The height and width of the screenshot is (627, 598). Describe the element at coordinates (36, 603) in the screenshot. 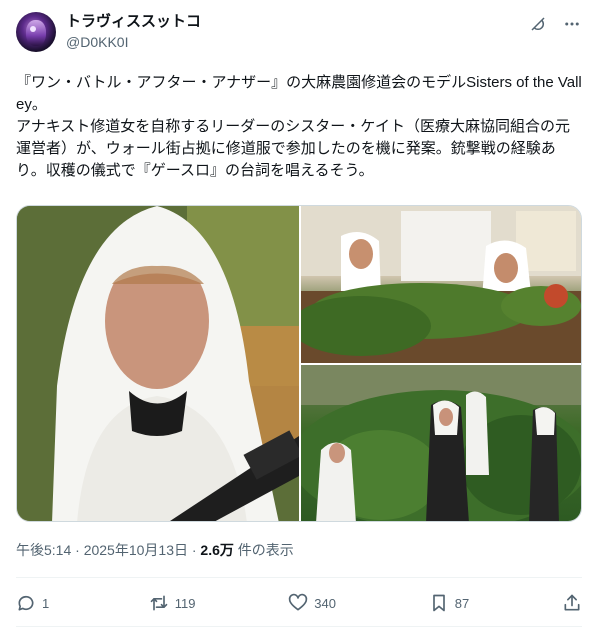

I see `reply-button: 1` at that location.